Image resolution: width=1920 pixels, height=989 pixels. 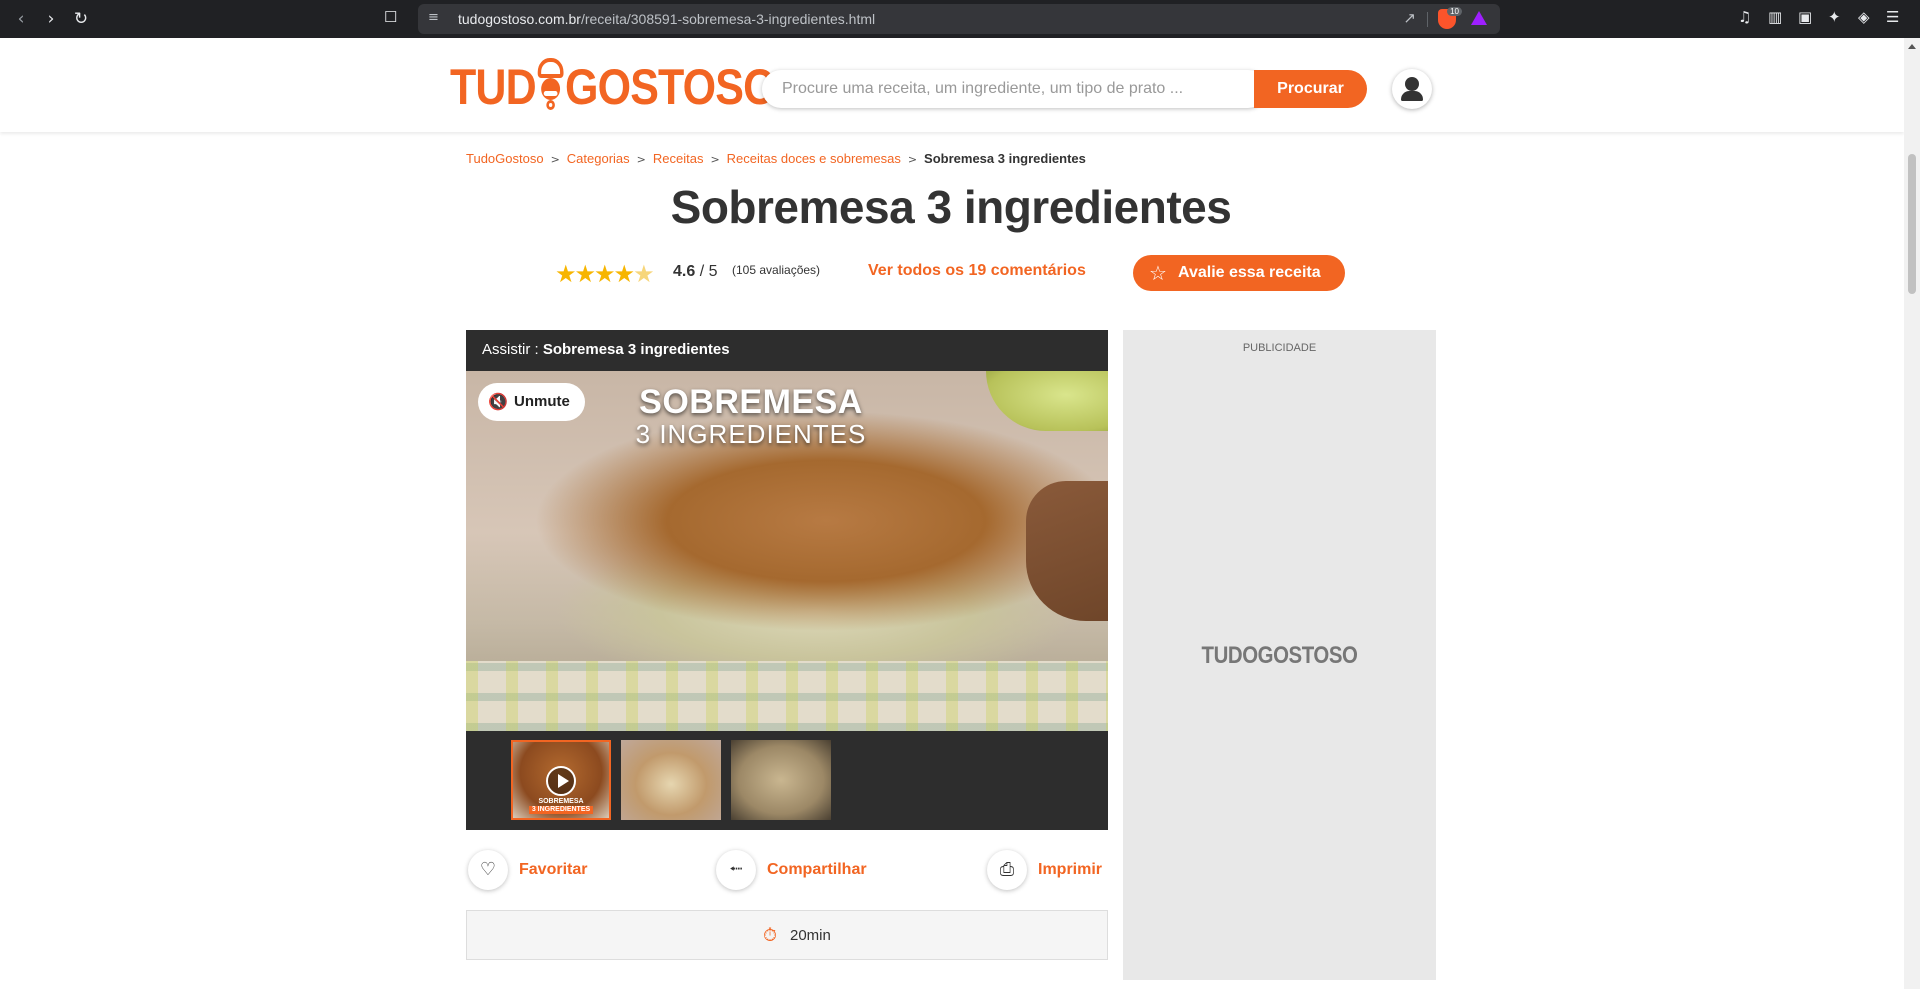 I want to click on breadcrumb-doces: Receitas doces e sobremesas, so click(x=814, y=158).